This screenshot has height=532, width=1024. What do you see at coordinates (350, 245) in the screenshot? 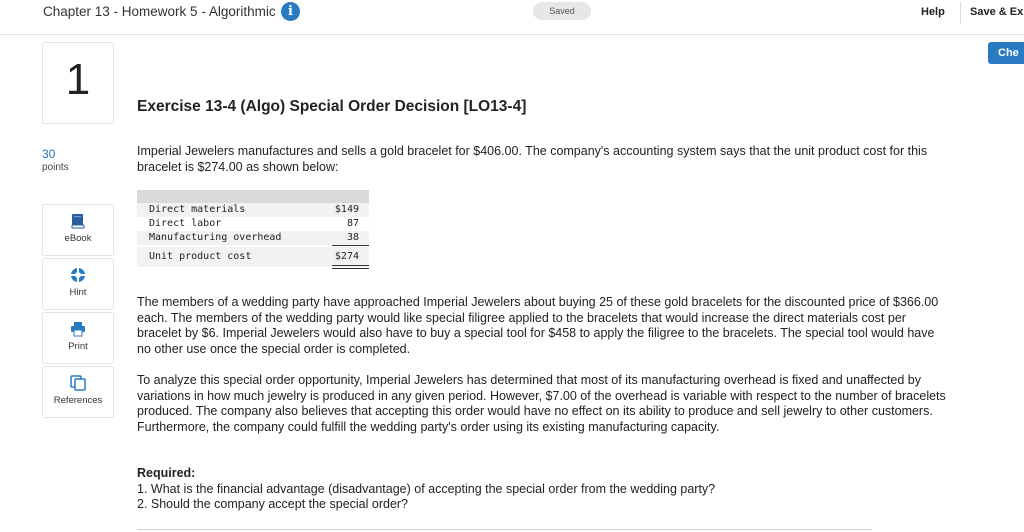
I see `subtotal-underline` at bounding box center [350, 245].